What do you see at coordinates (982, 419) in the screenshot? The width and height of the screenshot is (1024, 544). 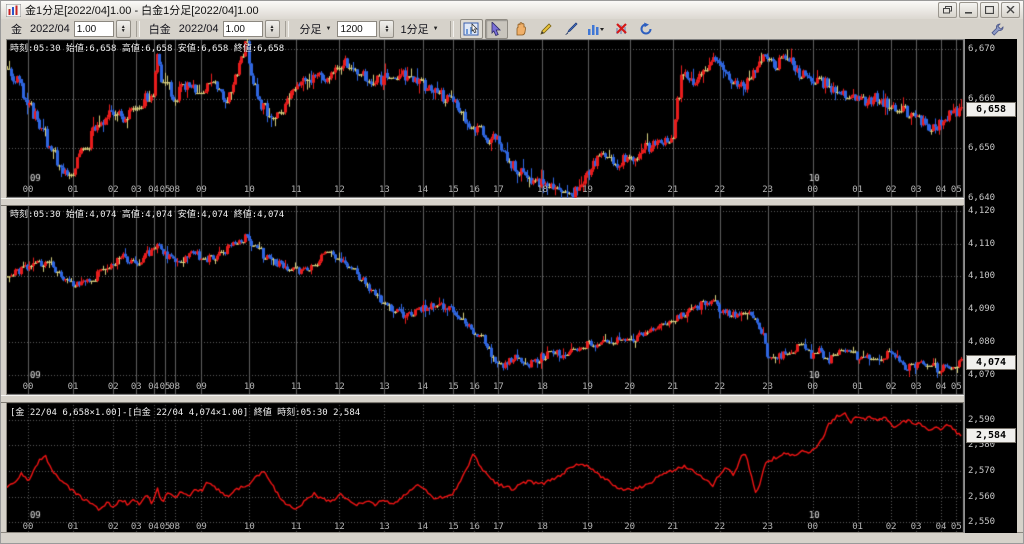 I see `y-axis-label: 2,590` at bounding box center [982, 419].